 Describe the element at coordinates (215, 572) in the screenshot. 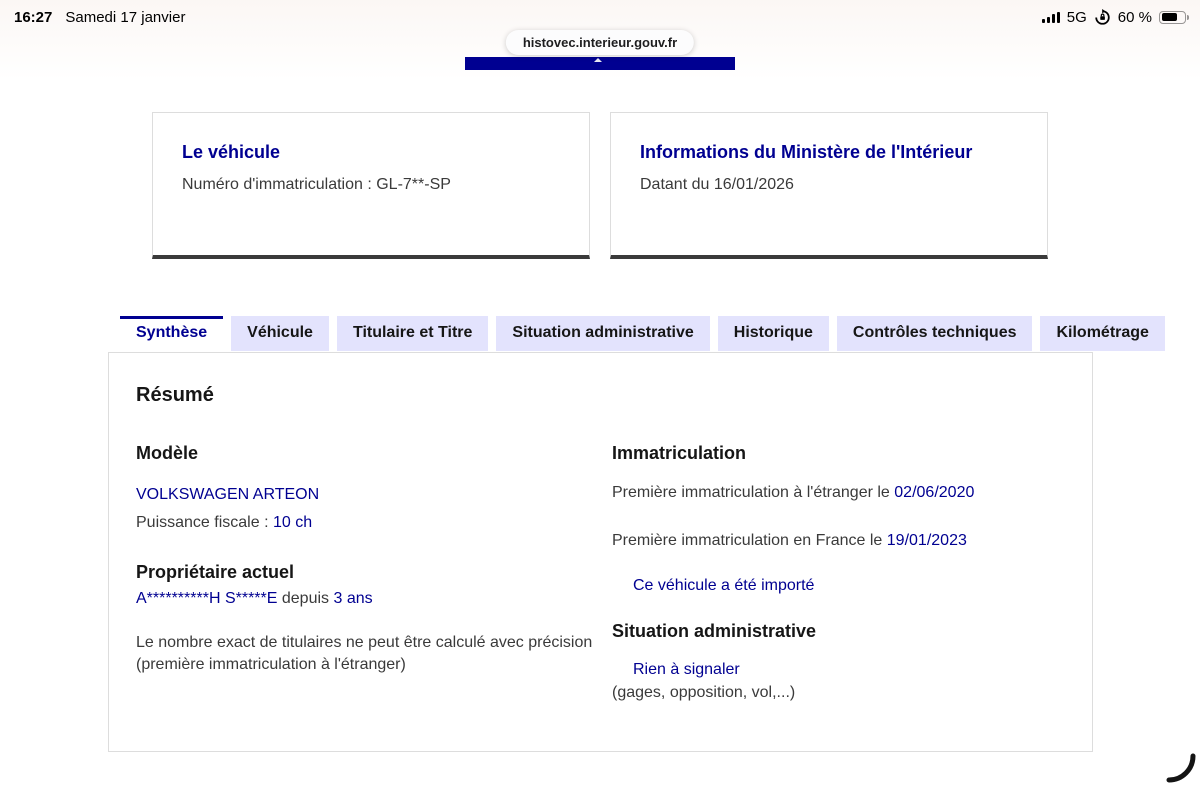

I see `owner-heading: Propriétaire actuel` at that location.